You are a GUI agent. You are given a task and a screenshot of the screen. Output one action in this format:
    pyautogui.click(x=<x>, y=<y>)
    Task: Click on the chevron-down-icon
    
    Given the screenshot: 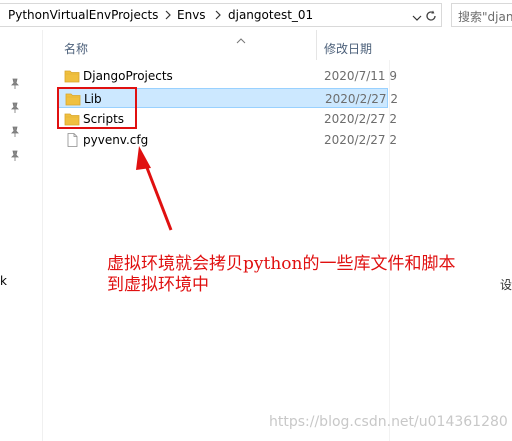 What is the action you would take?
    pyautogui.click(x=417, y=16)
    